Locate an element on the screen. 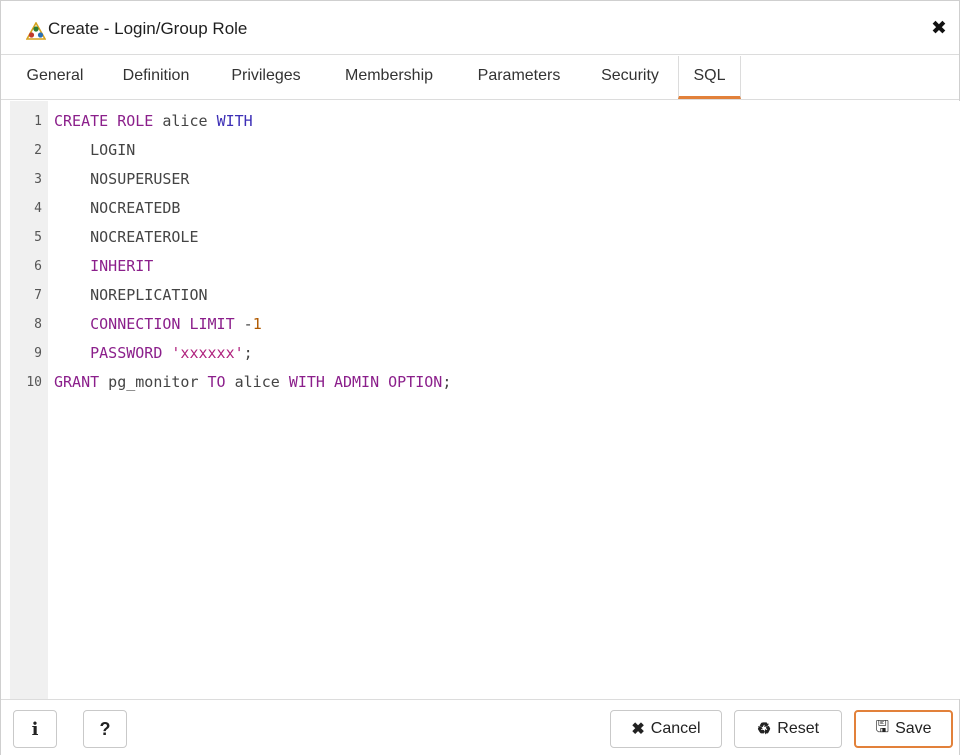 This screenshot has width=960, height=755. tab-general: General is located at coordinates (55, 77).